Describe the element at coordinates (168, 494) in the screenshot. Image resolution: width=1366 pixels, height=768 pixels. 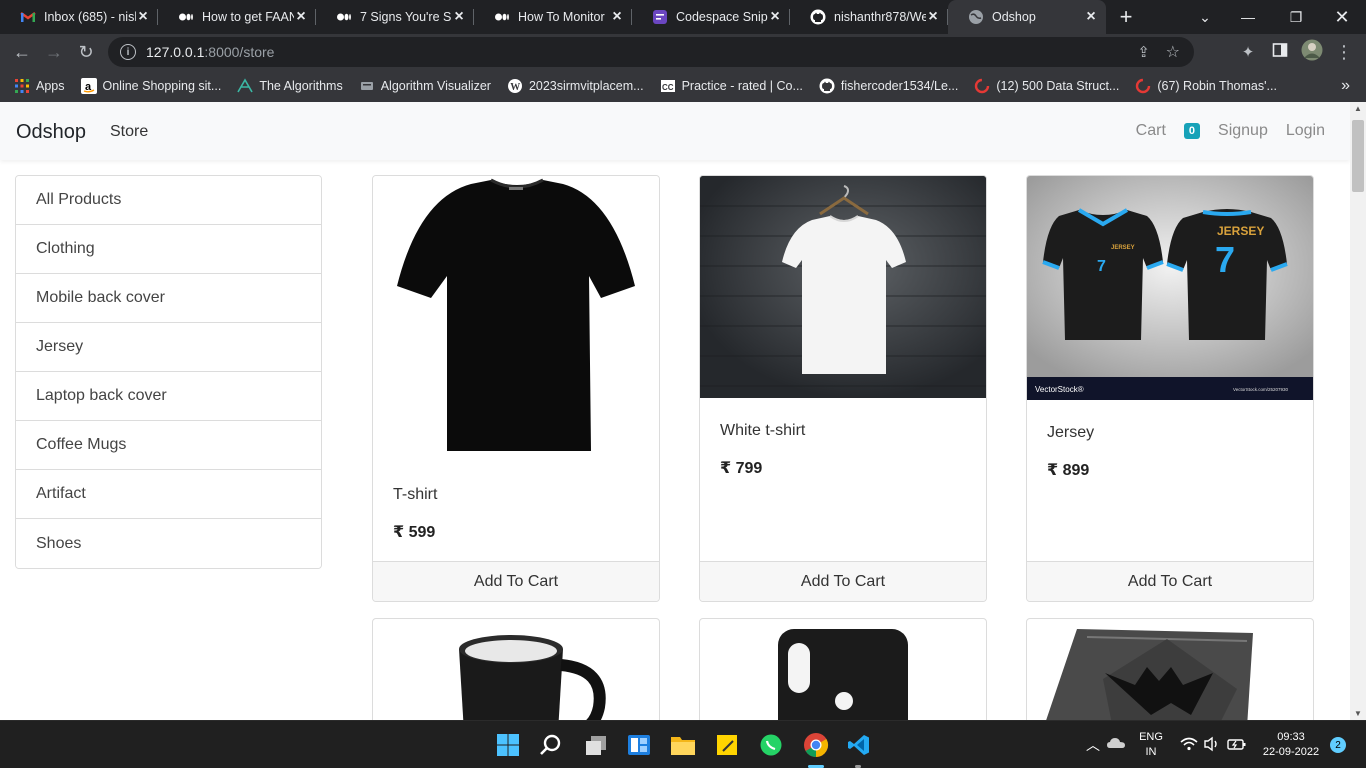
I see `category-item: Artifact` at that location.